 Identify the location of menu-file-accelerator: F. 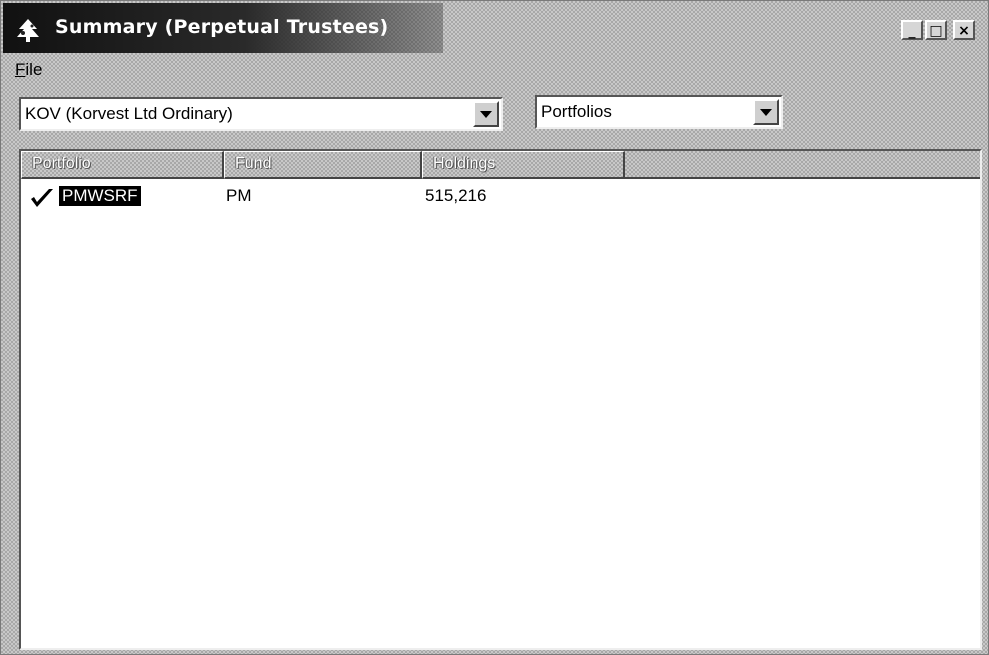
(20, 69).